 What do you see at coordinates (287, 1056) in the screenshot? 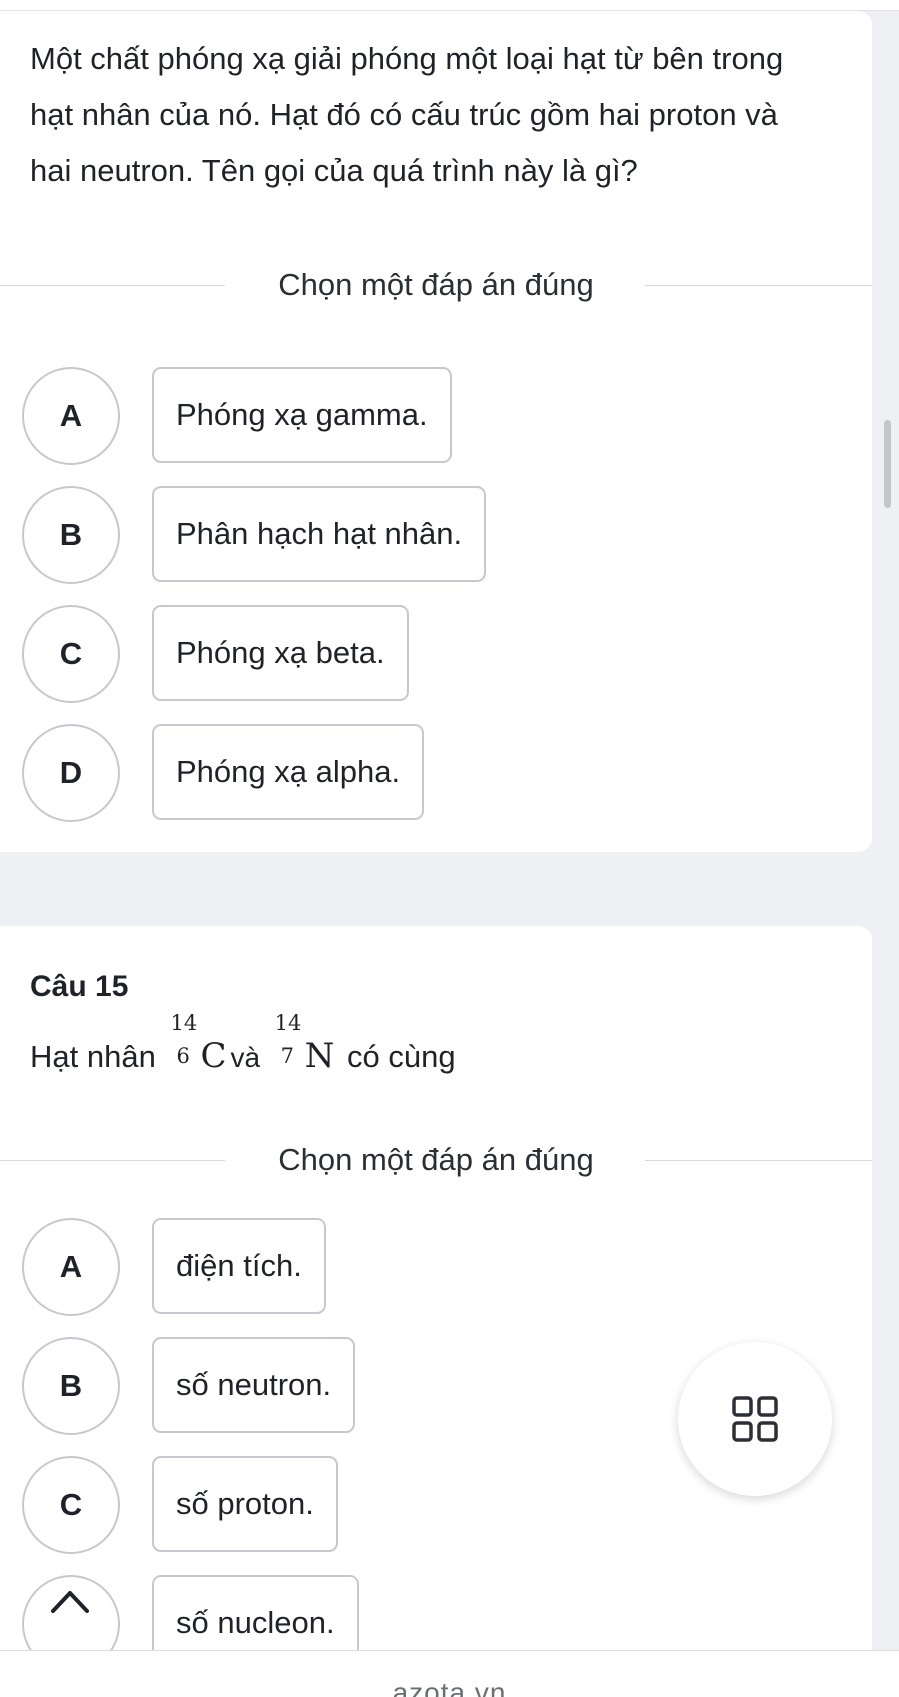
I see `atomic-number: 7` at bounding box center [287, 1056].